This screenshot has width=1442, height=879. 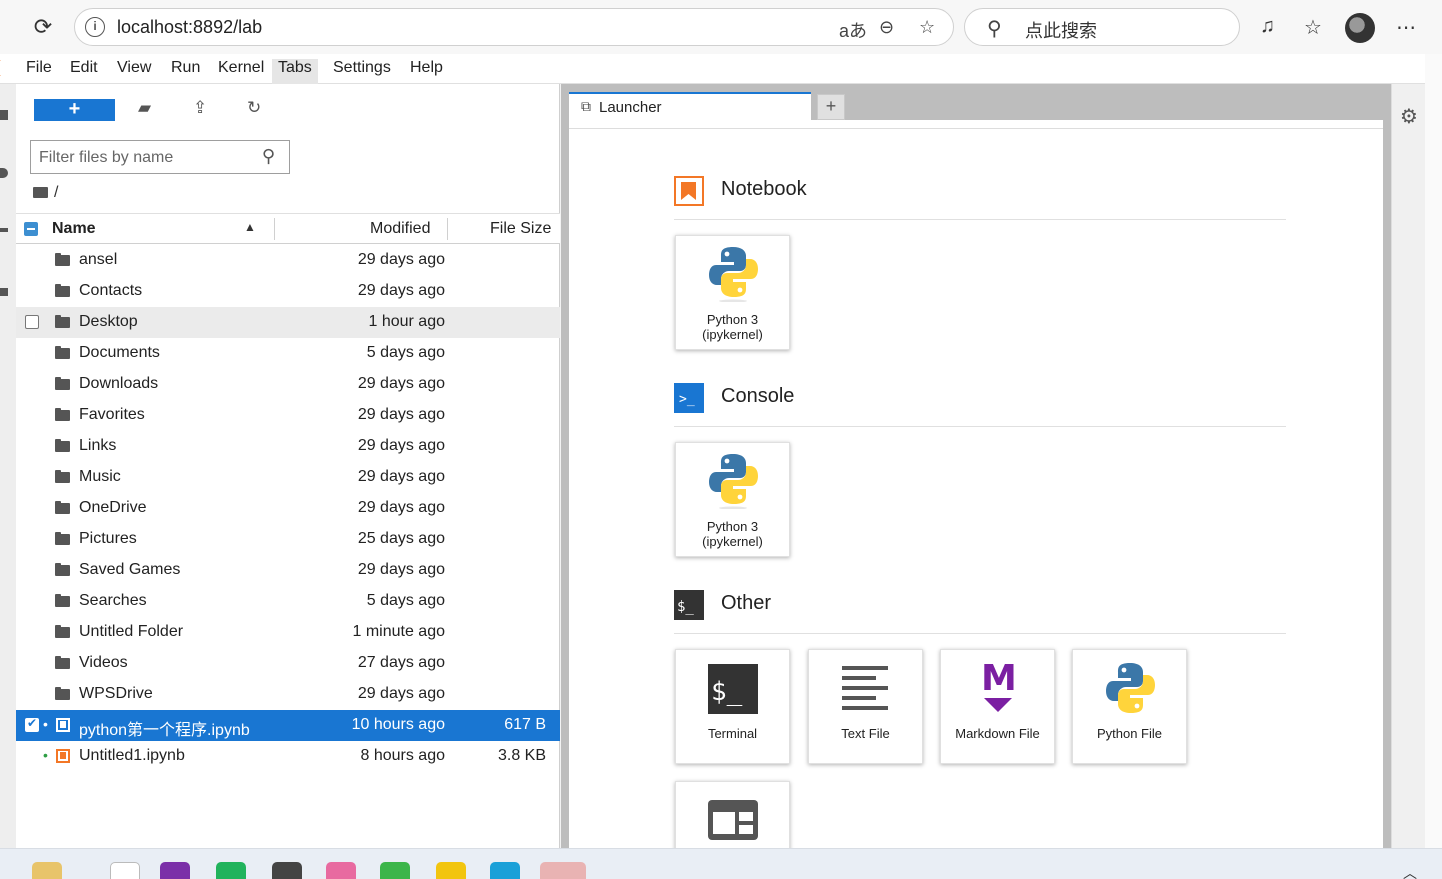 I want to click on menu-edit: Edit, so click(x=84, y=72).